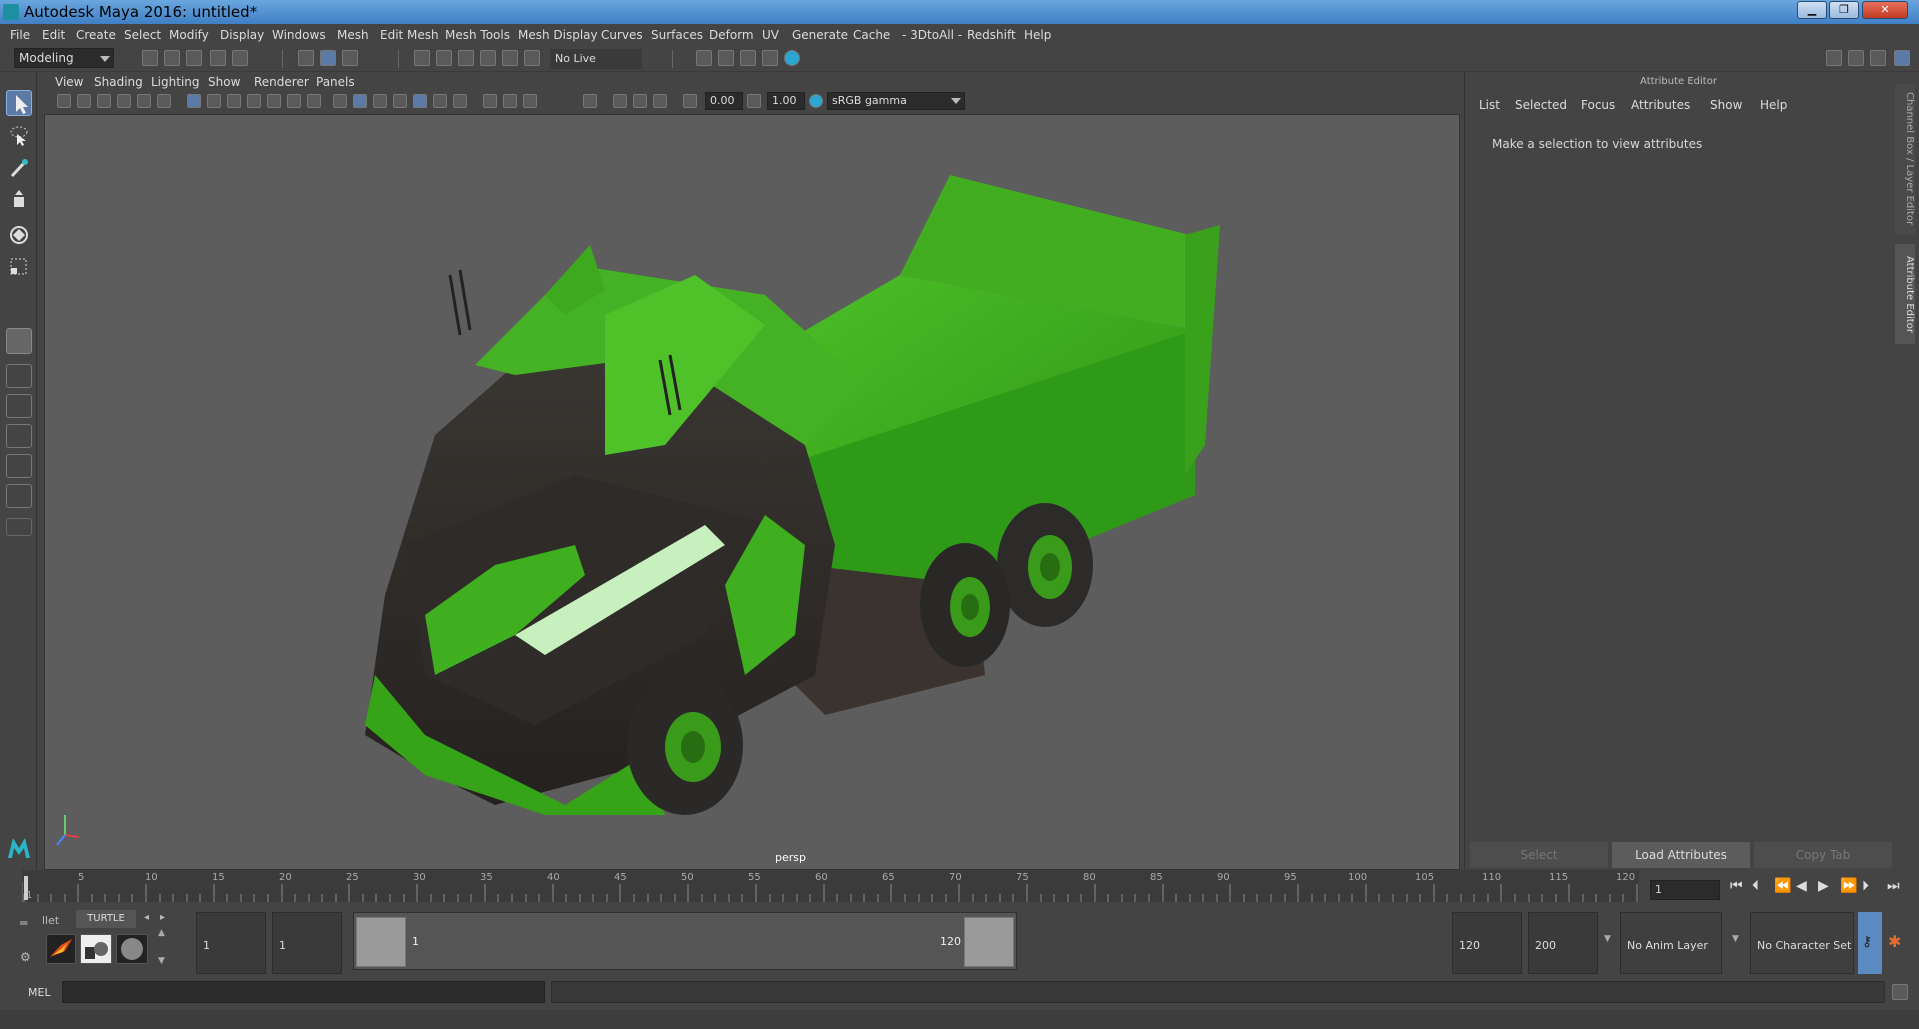  Describe the element at coordinates (23, 923) in the screenshot. I see `collapse-shelf-icon: ═` at that location.